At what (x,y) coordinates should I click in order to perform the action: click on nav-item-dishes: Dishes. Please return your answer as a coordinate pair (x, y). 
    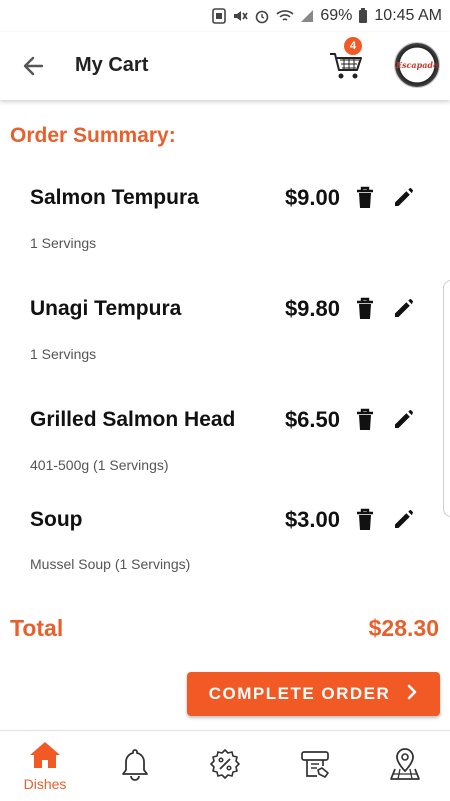
    Looking at the image, I should click on (45, 766).